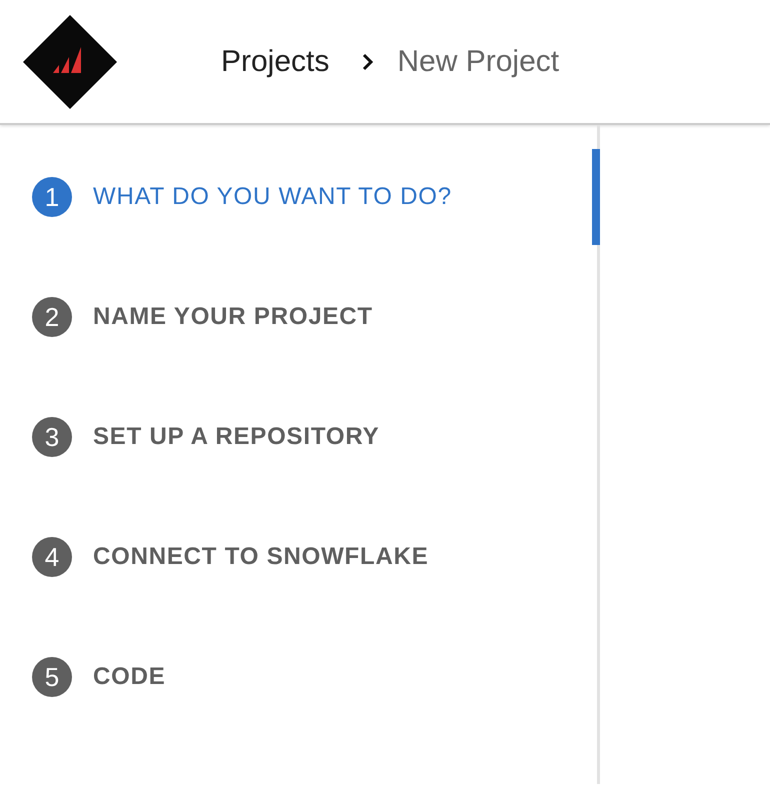 This screenshot has height=786, width=770. Describe the element at coordinates (478, 61) in the screenshot. I see `breadcrumb-current: New Project` at that location.